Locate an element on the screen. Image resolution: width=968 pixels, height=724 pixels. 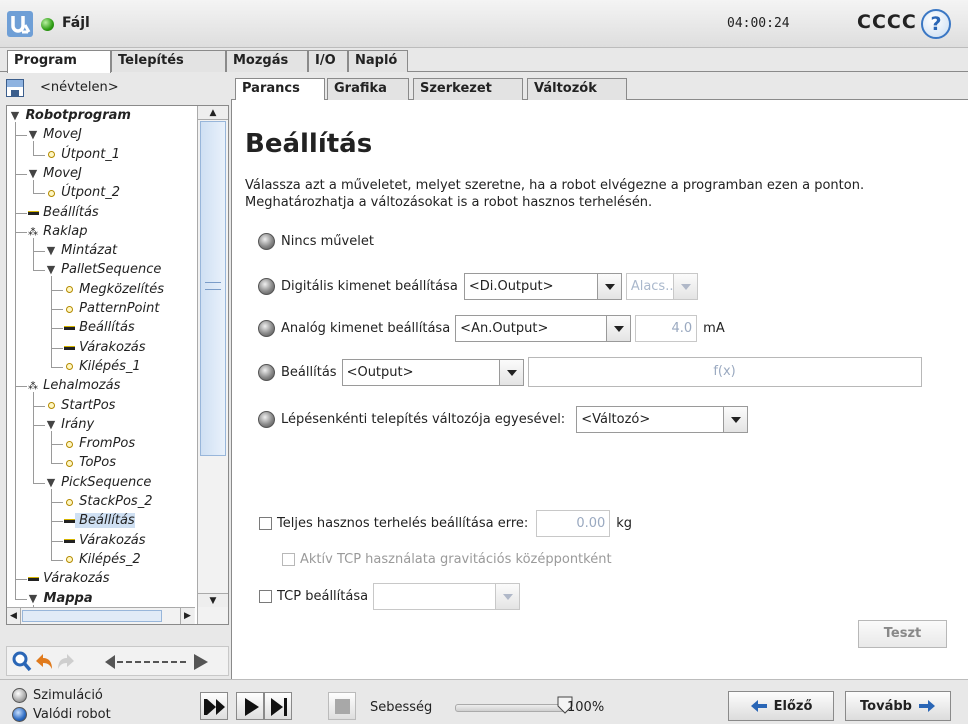
payload-unit: kg is located at coordinates (624, 523).